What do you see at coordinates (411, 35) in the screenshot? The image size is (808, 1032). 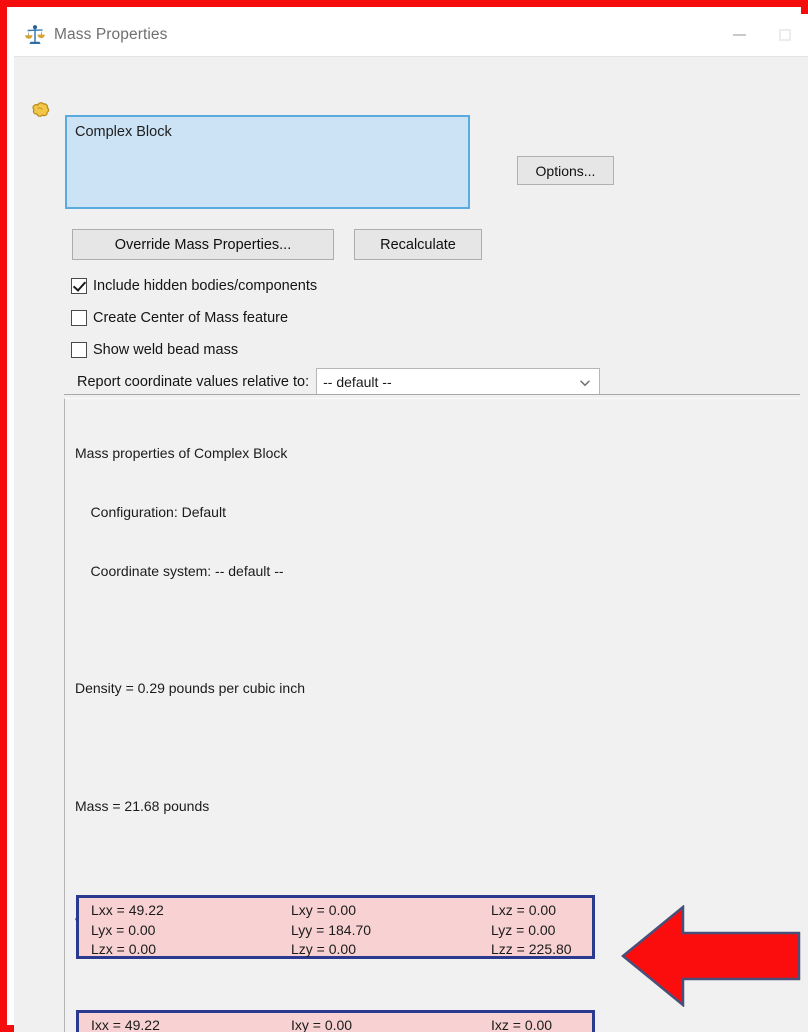 I see `window-titlebar: Mass Properties` at bounding box center [411, 35].